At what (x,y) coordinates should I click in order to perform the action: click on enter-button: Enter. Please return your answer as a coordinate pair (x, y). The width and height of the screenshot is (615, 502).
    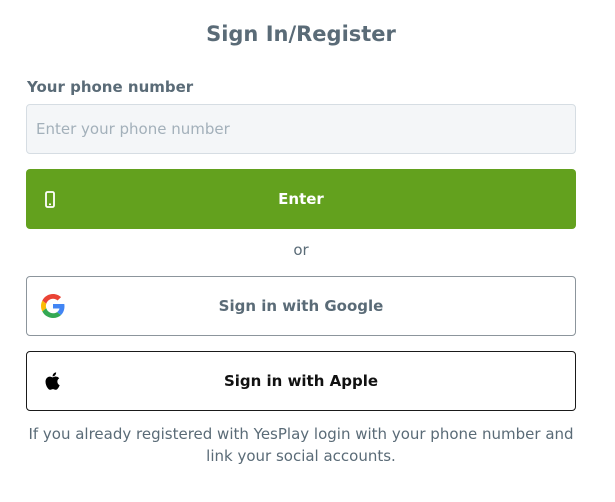
    Looking at the image, I should click on (301, 199).